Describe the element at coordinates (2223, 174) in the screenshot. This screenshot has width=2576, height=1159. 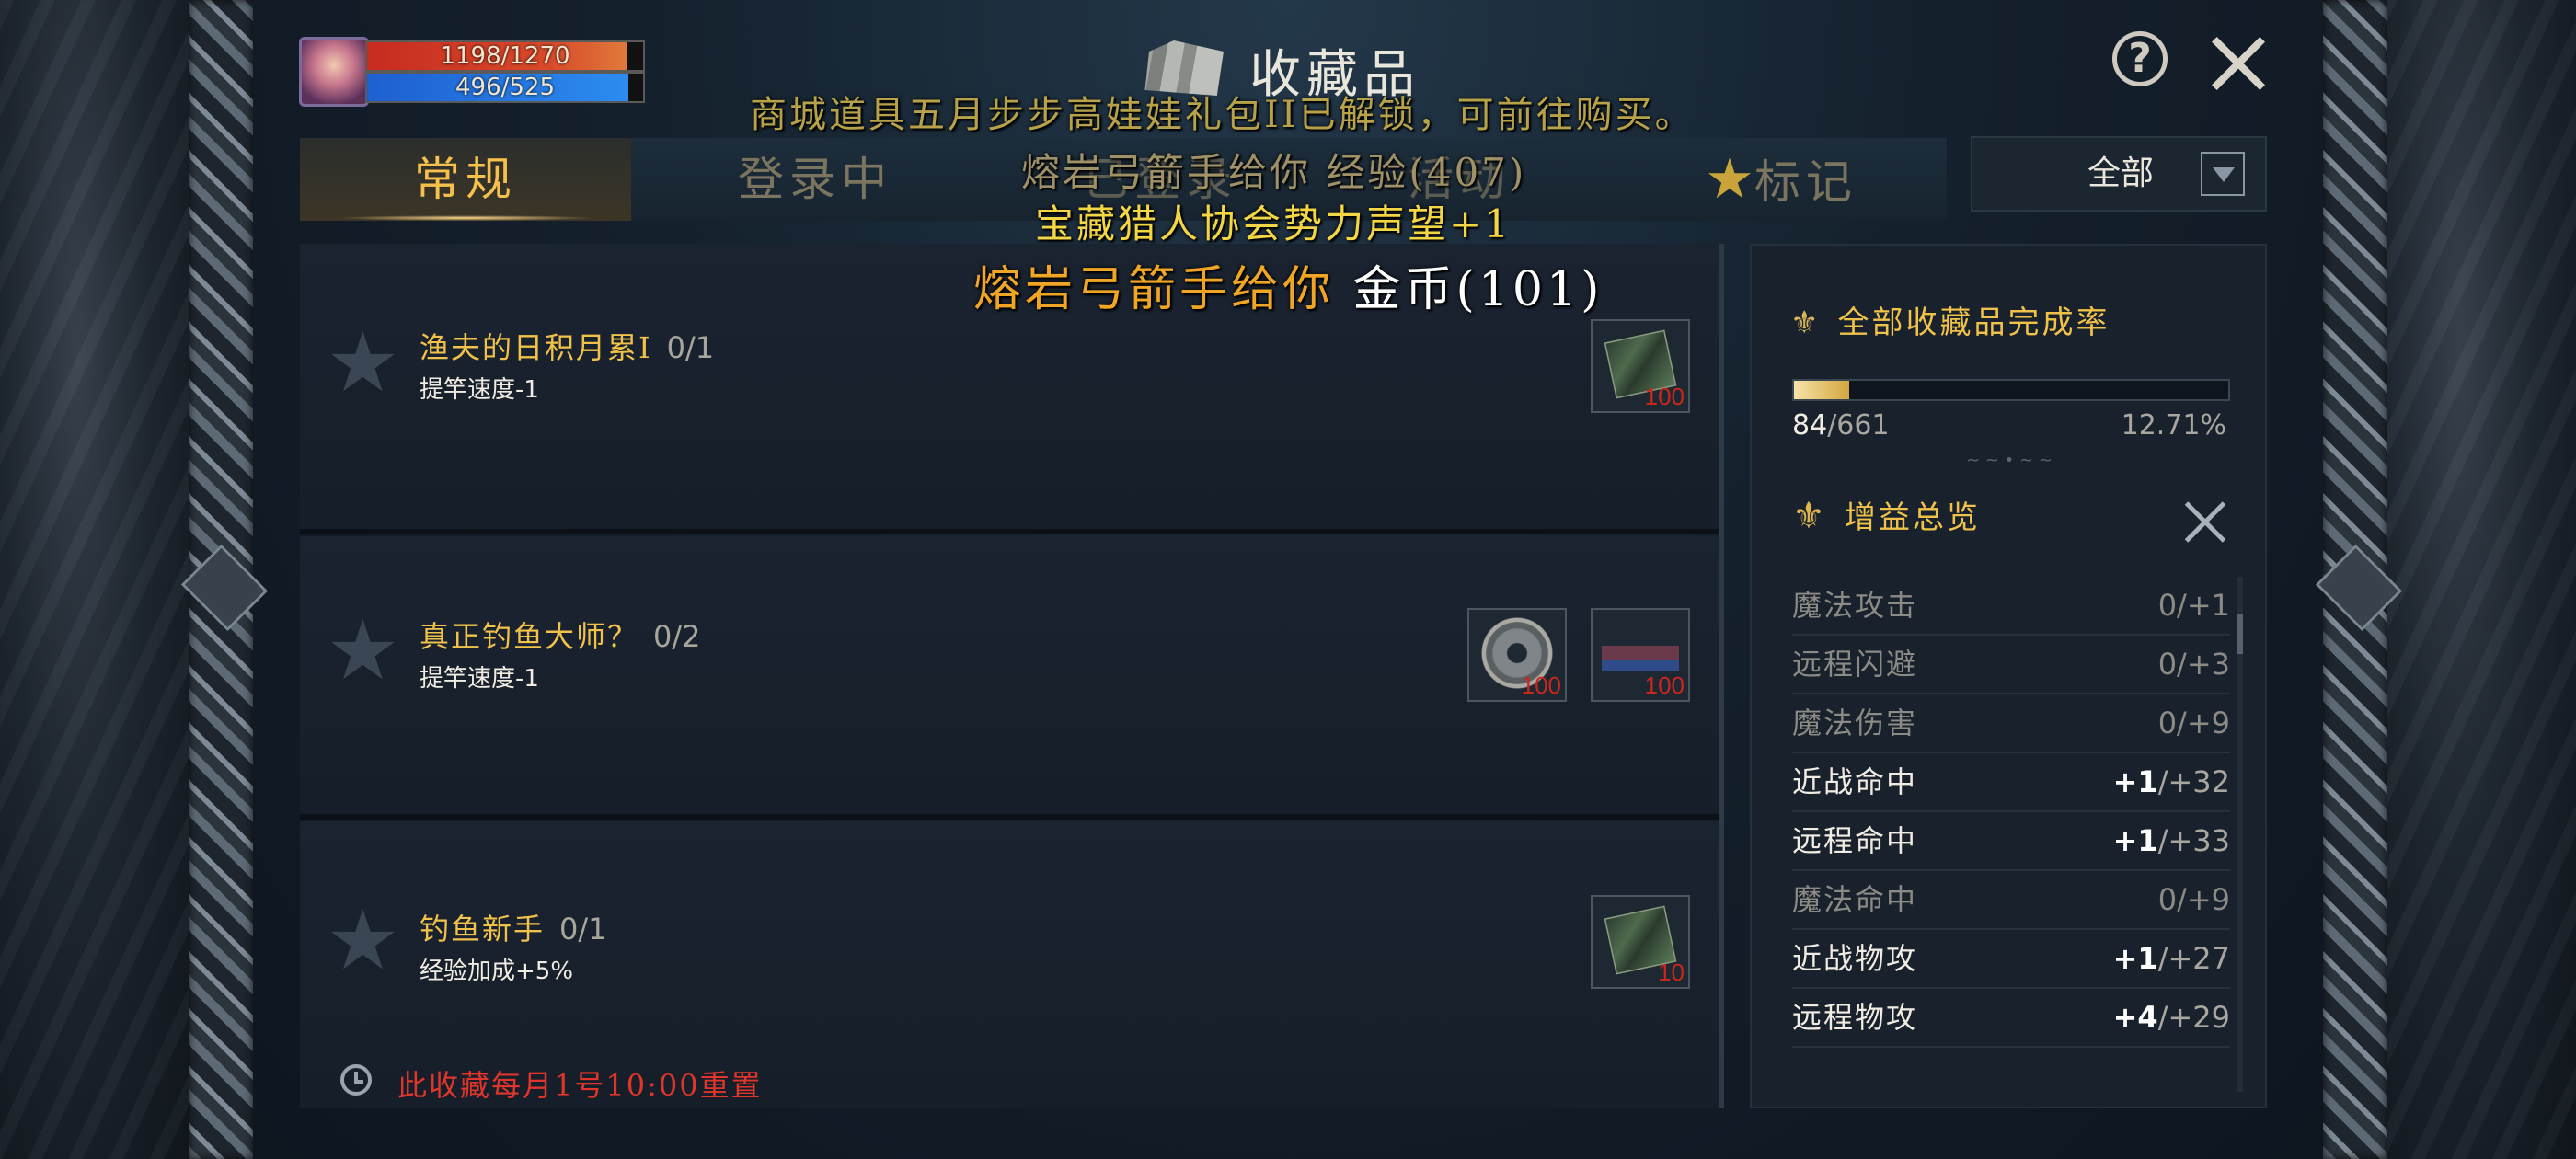
I see `chevron-down-icon` at that location.